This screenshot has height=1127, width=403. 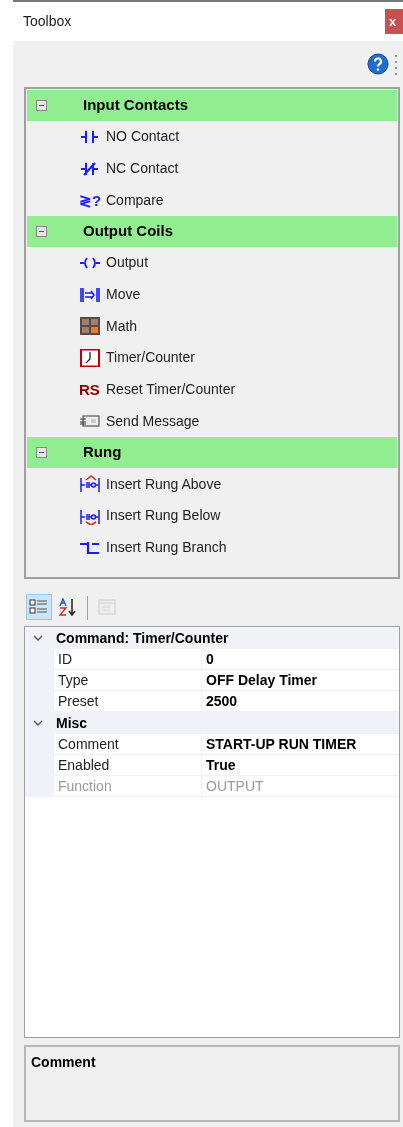 I want to click on group-title: Output Coils, so click(x=128, y=231).